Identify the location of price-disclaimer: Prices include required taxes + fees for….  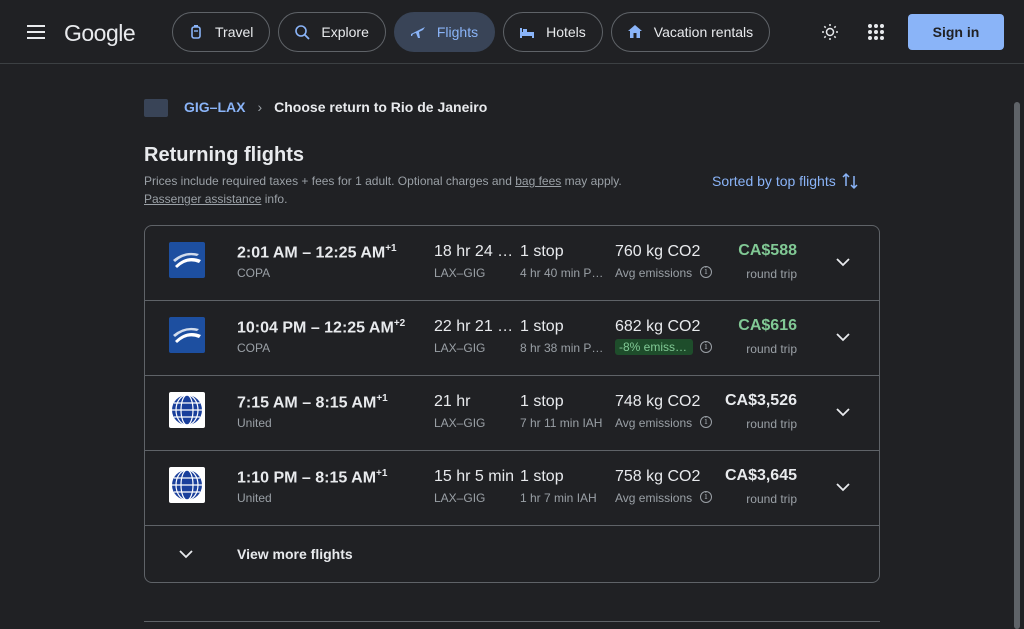
(383, 181).